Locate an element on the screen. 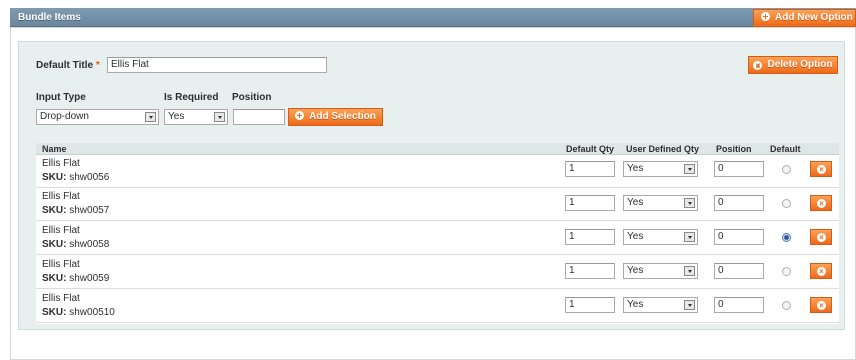 The image size is (856, 360). col-name: Name is located at coordinates (54, 149).